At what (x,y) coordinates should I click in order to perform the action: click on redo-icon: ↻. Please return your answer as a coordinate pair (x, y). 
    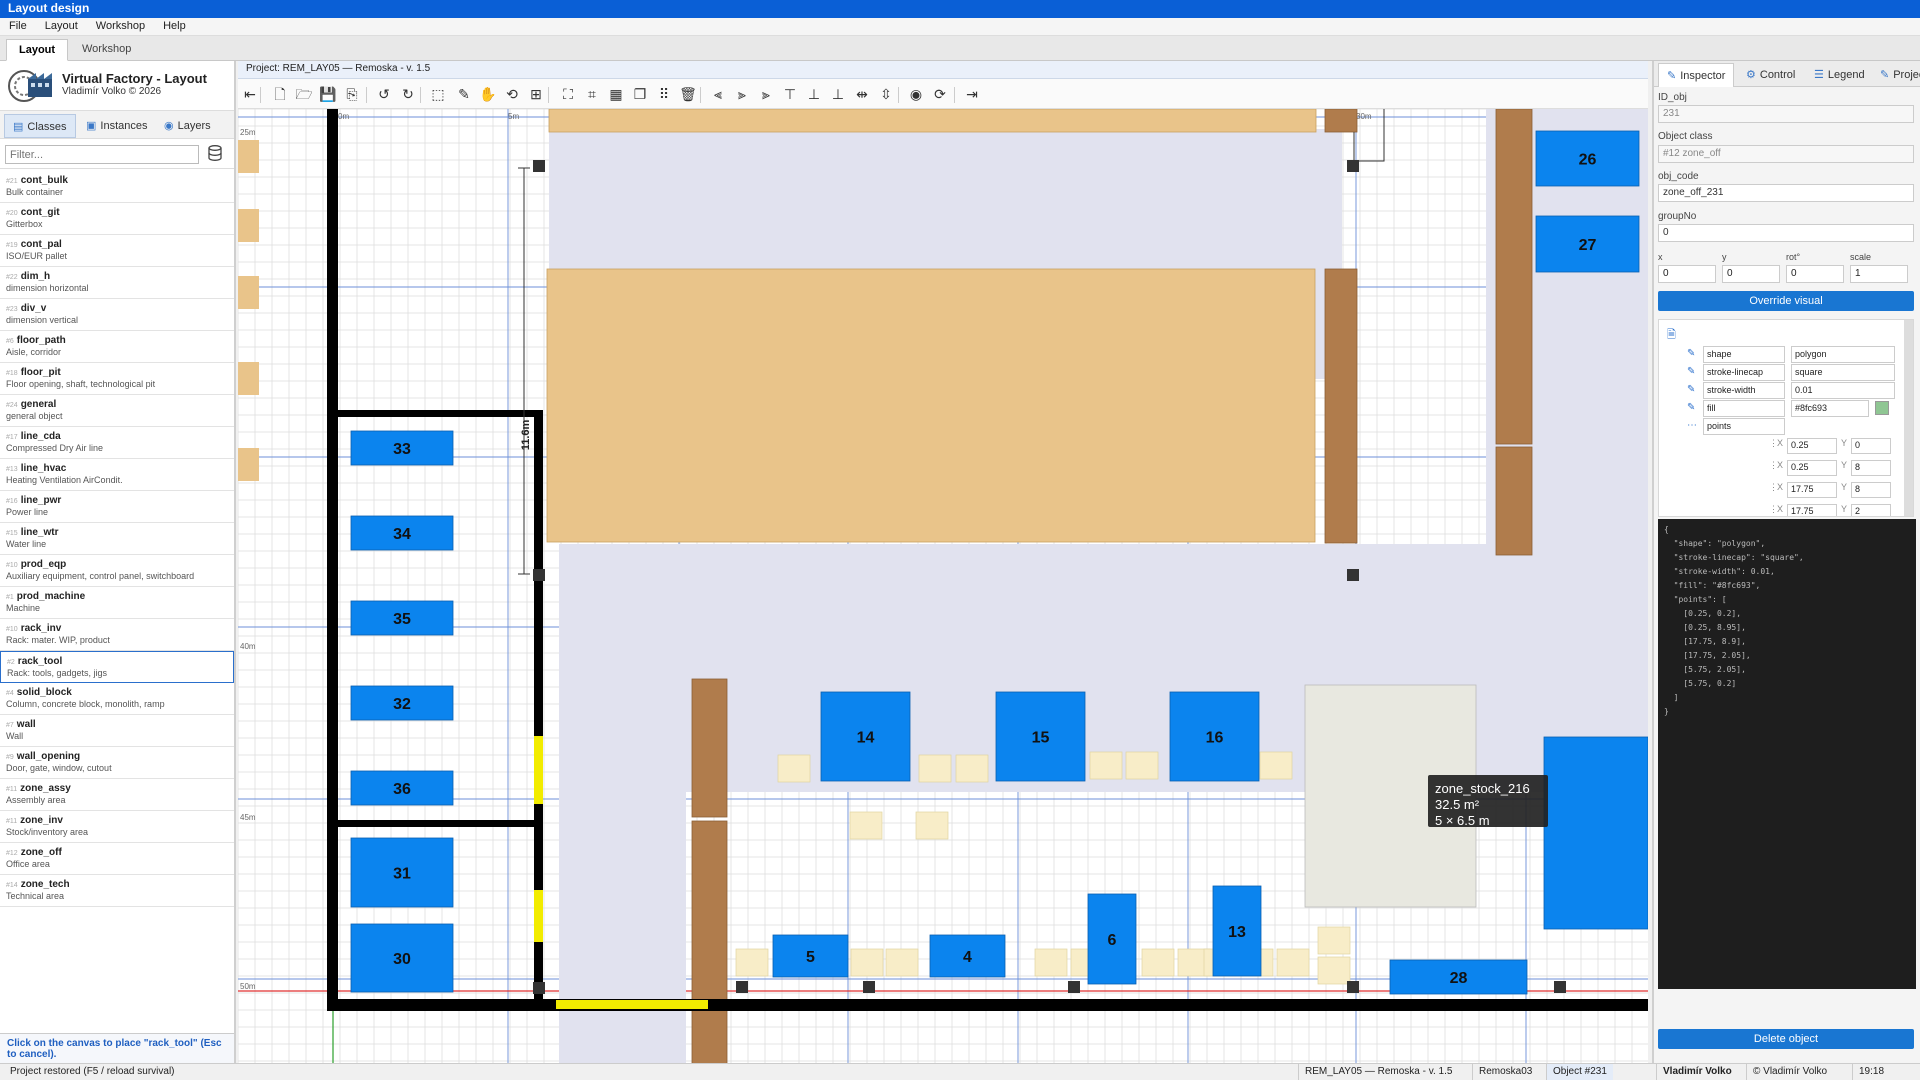
    Looking at the image, I should click on (408, 94).